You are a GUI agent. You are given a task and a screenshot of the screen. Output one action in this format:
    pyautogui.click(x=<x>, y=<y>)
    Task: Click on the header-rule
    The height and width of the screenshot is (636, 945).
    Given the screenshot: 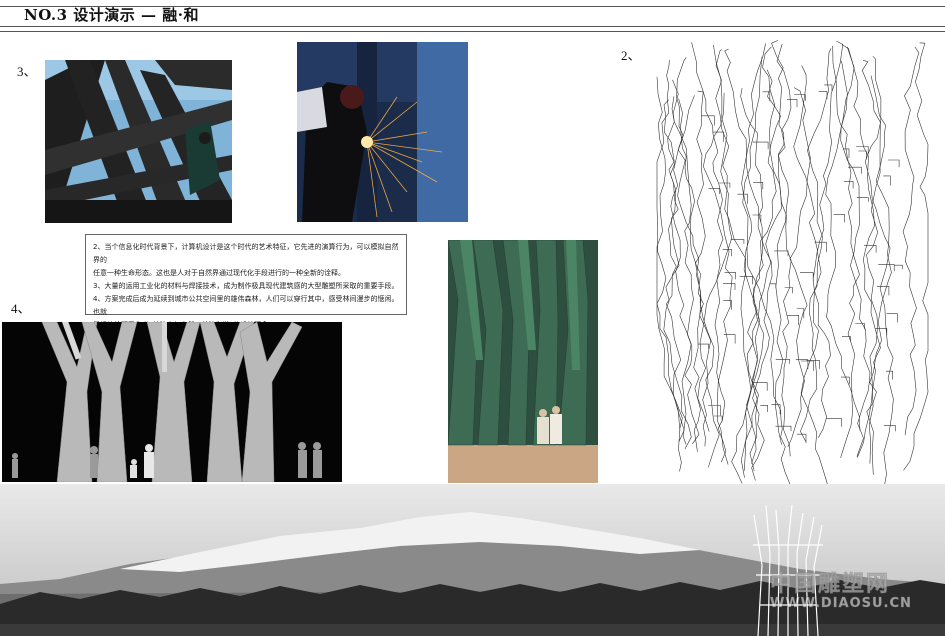 What is the action you would take?
    pyautogui.click(x=472, y=26)
    